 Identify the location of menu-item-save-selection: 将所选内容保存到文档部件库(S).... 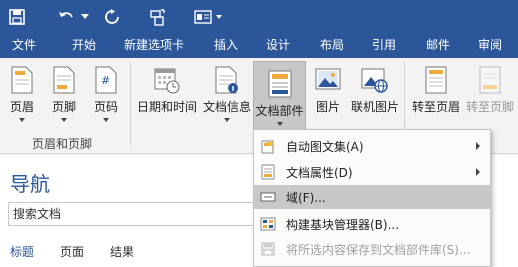
(372, 249).